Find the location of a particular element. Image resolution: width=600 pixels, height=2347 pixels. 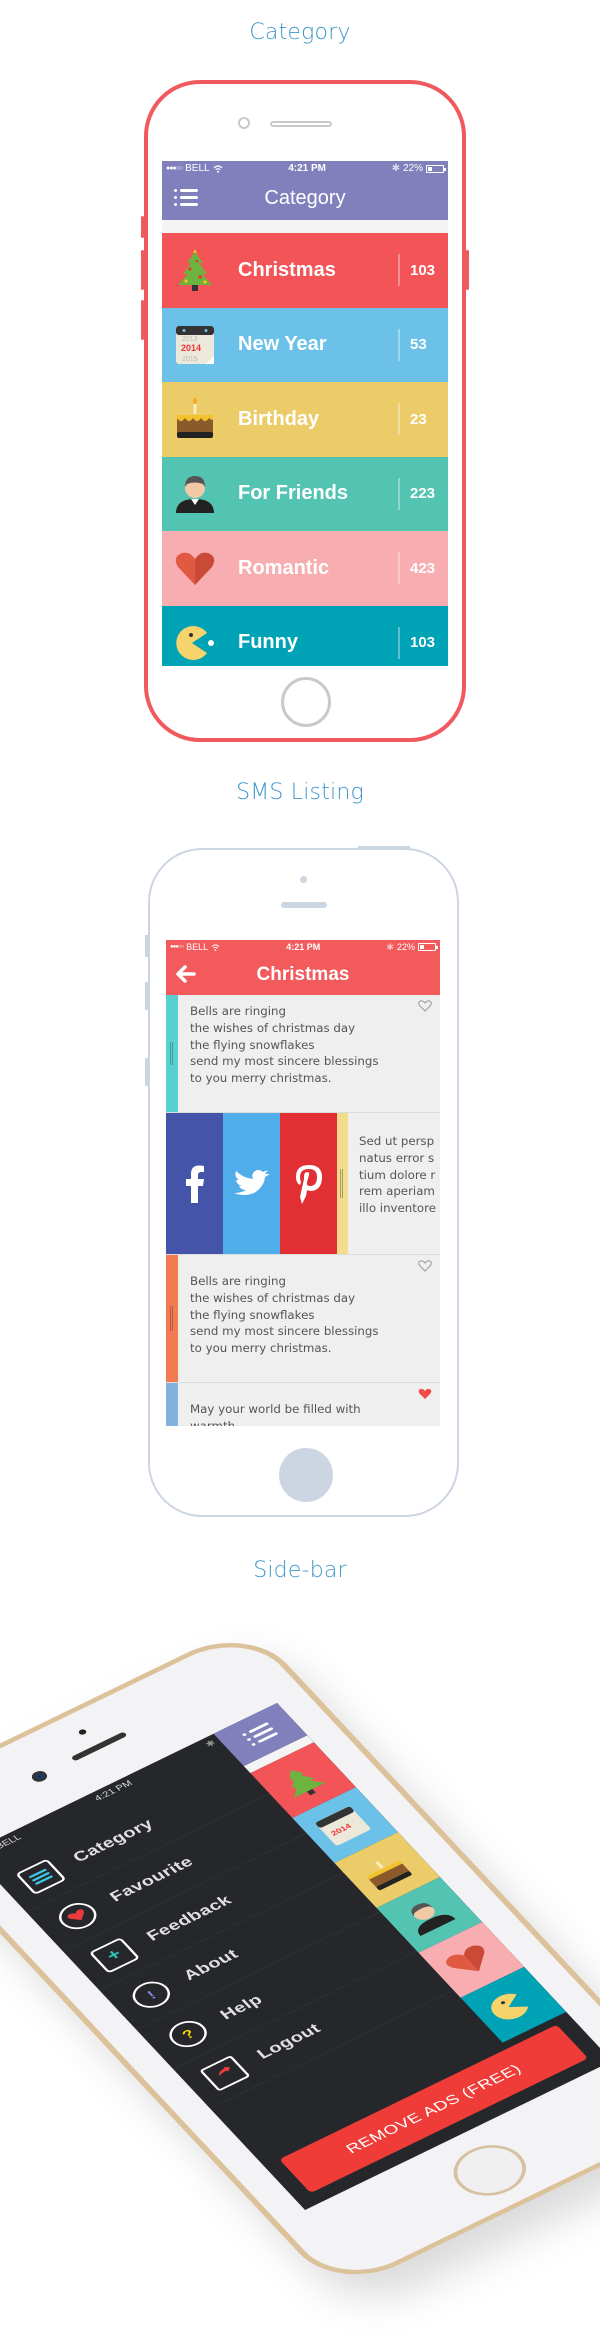

category-name: Funny is located at coordinates (268, 642).